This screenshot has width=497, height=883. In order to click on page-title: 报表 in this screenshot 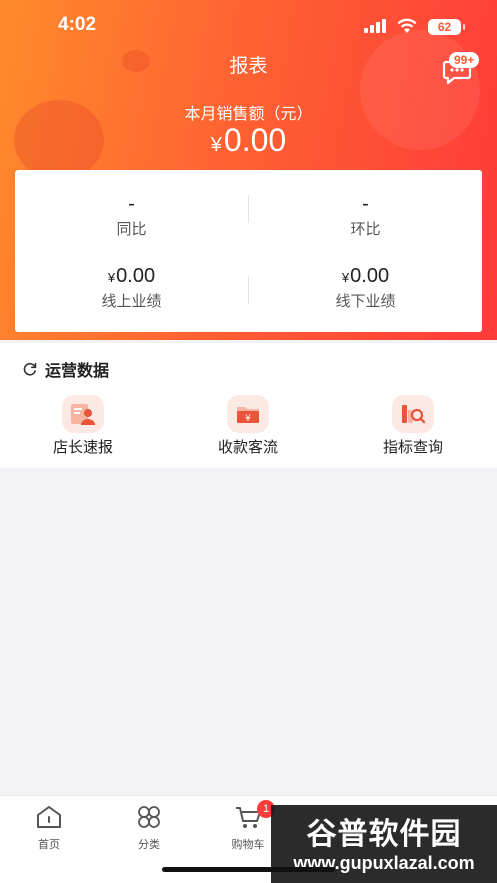, I will do `click(248, 66)`.